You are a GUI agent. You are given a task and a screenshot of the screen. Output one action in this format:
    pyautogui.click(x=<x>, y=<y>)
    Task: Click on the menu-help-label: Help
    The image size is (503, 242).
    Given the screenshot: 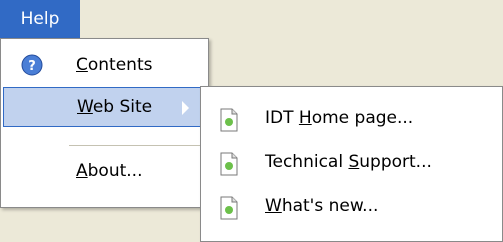 What is the action you would take?
    pyautogui.click(x=40, y=19)
    